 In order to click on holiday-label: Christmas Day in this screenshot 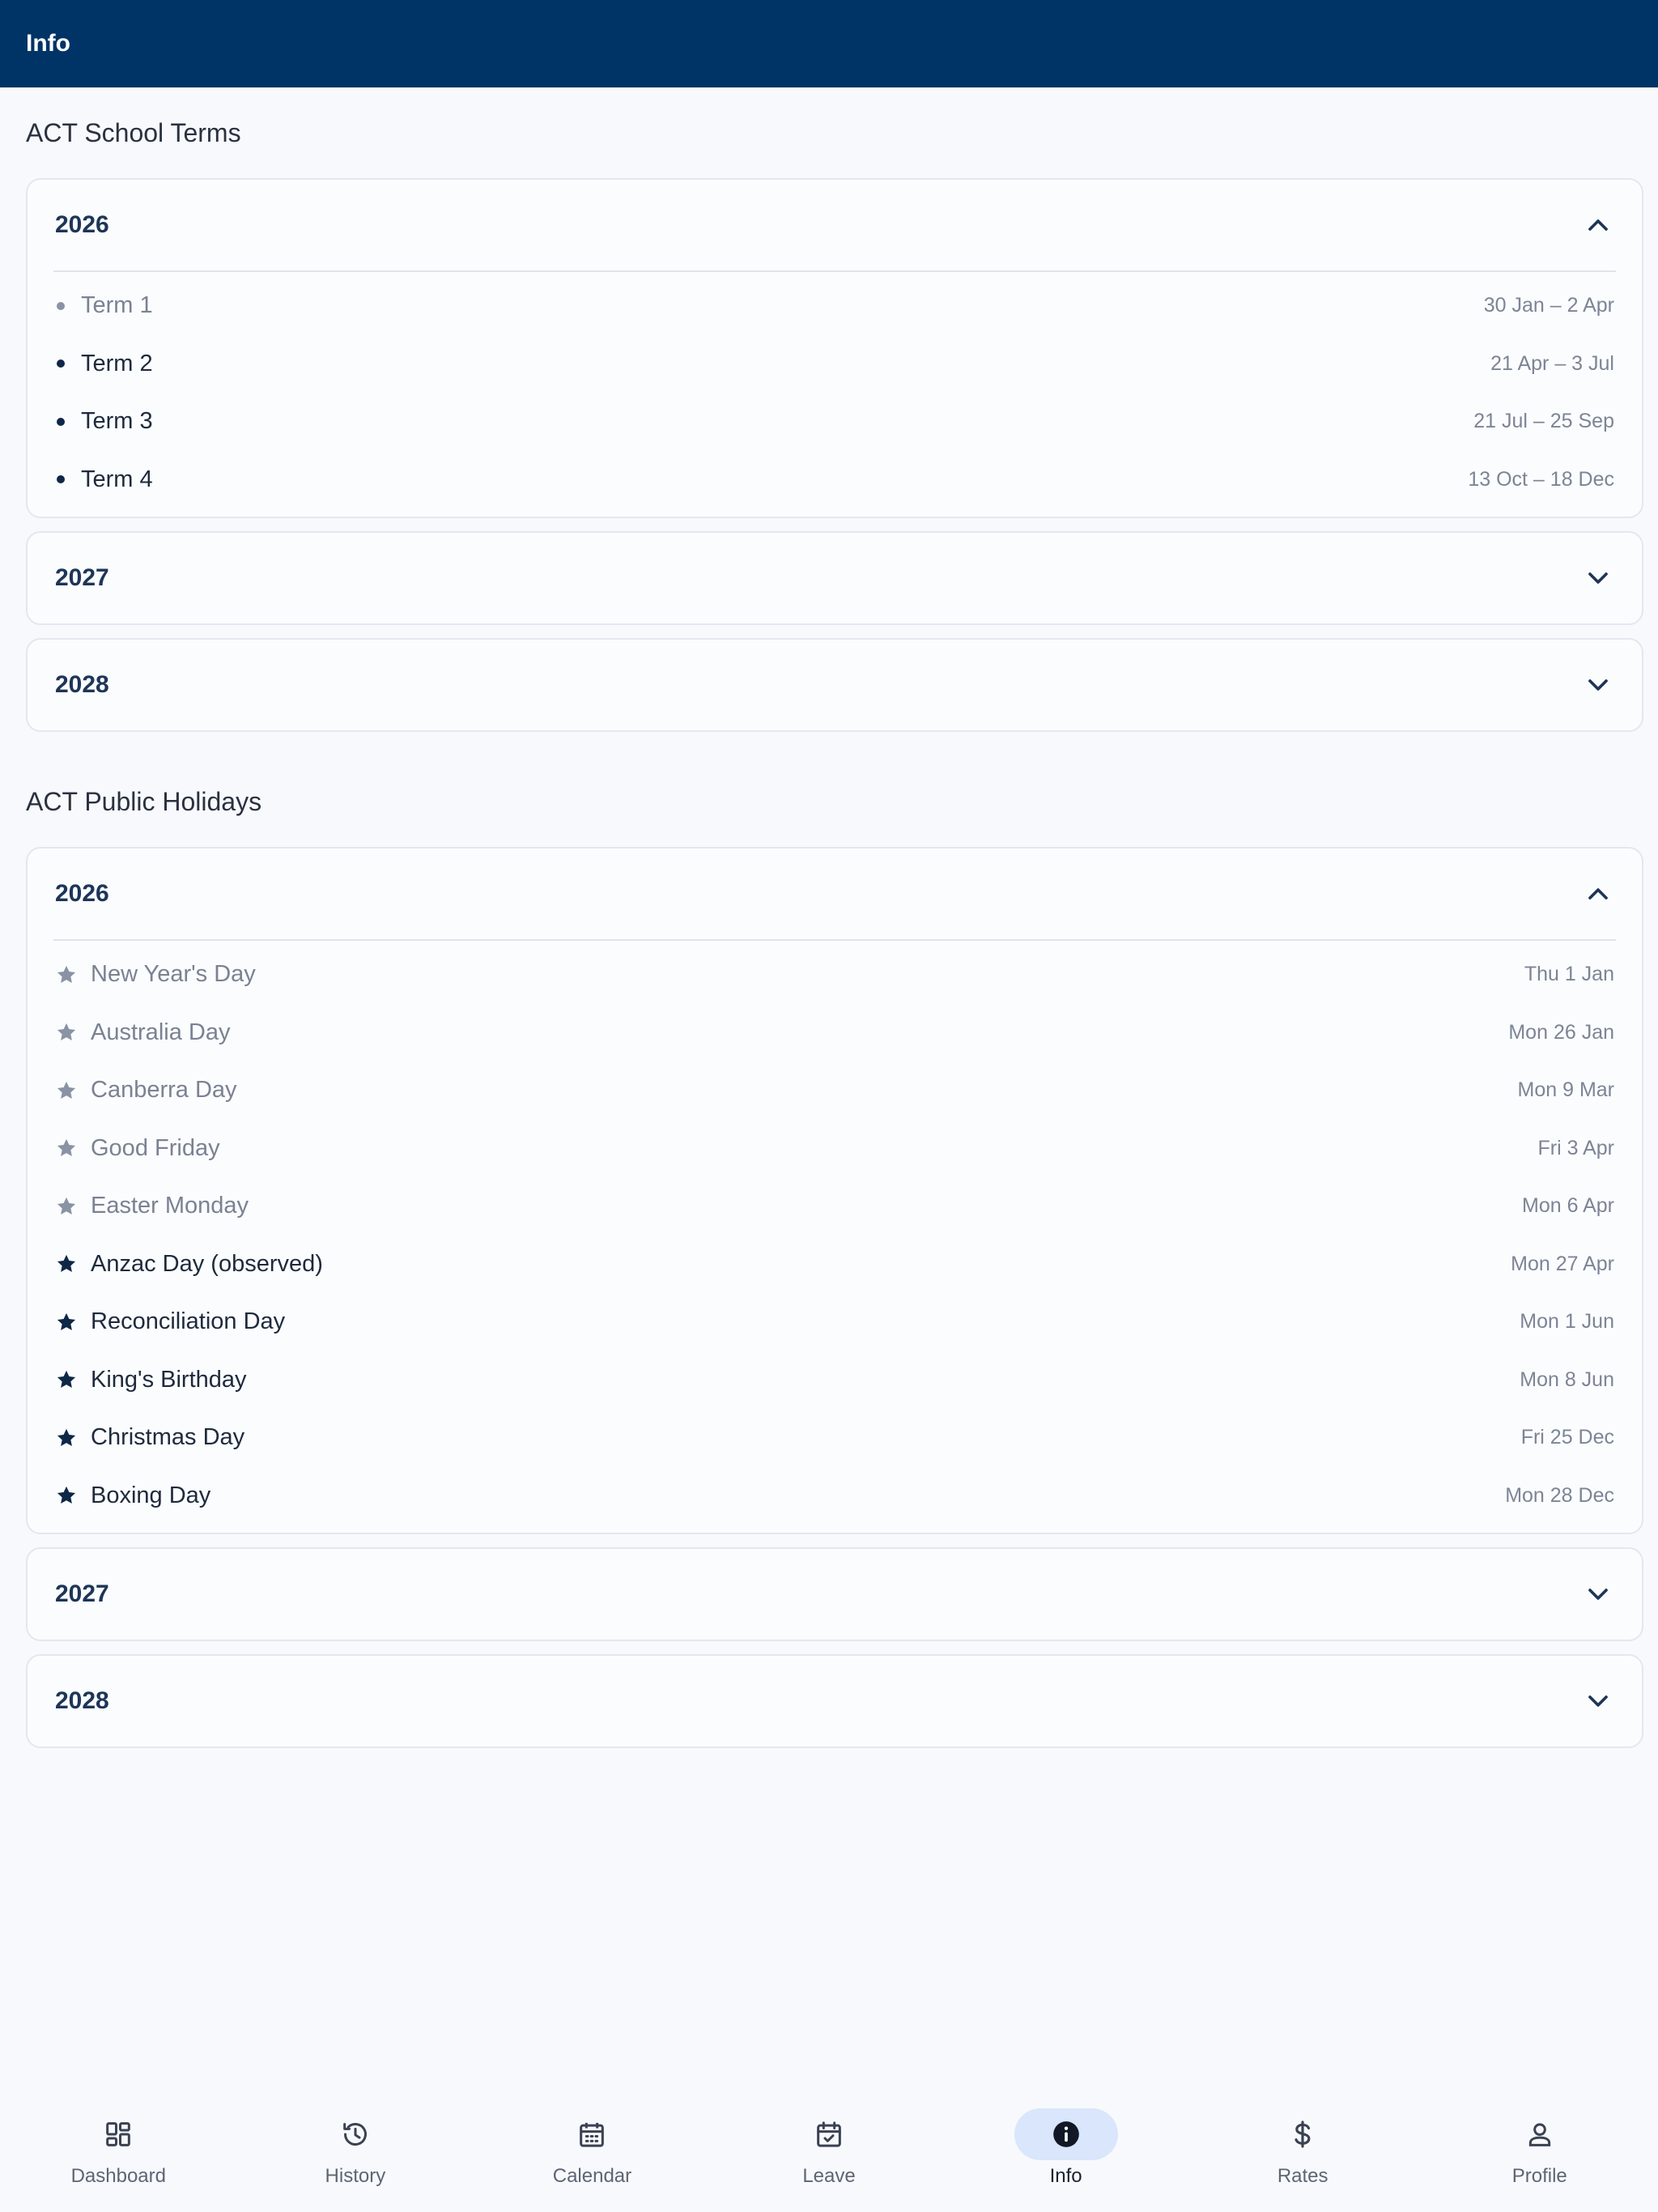, I will do `click(168, 1438)`.